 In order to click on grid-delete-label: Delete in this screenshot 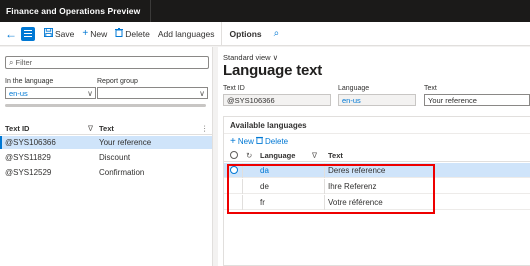, I will do `click(277, 141)`.